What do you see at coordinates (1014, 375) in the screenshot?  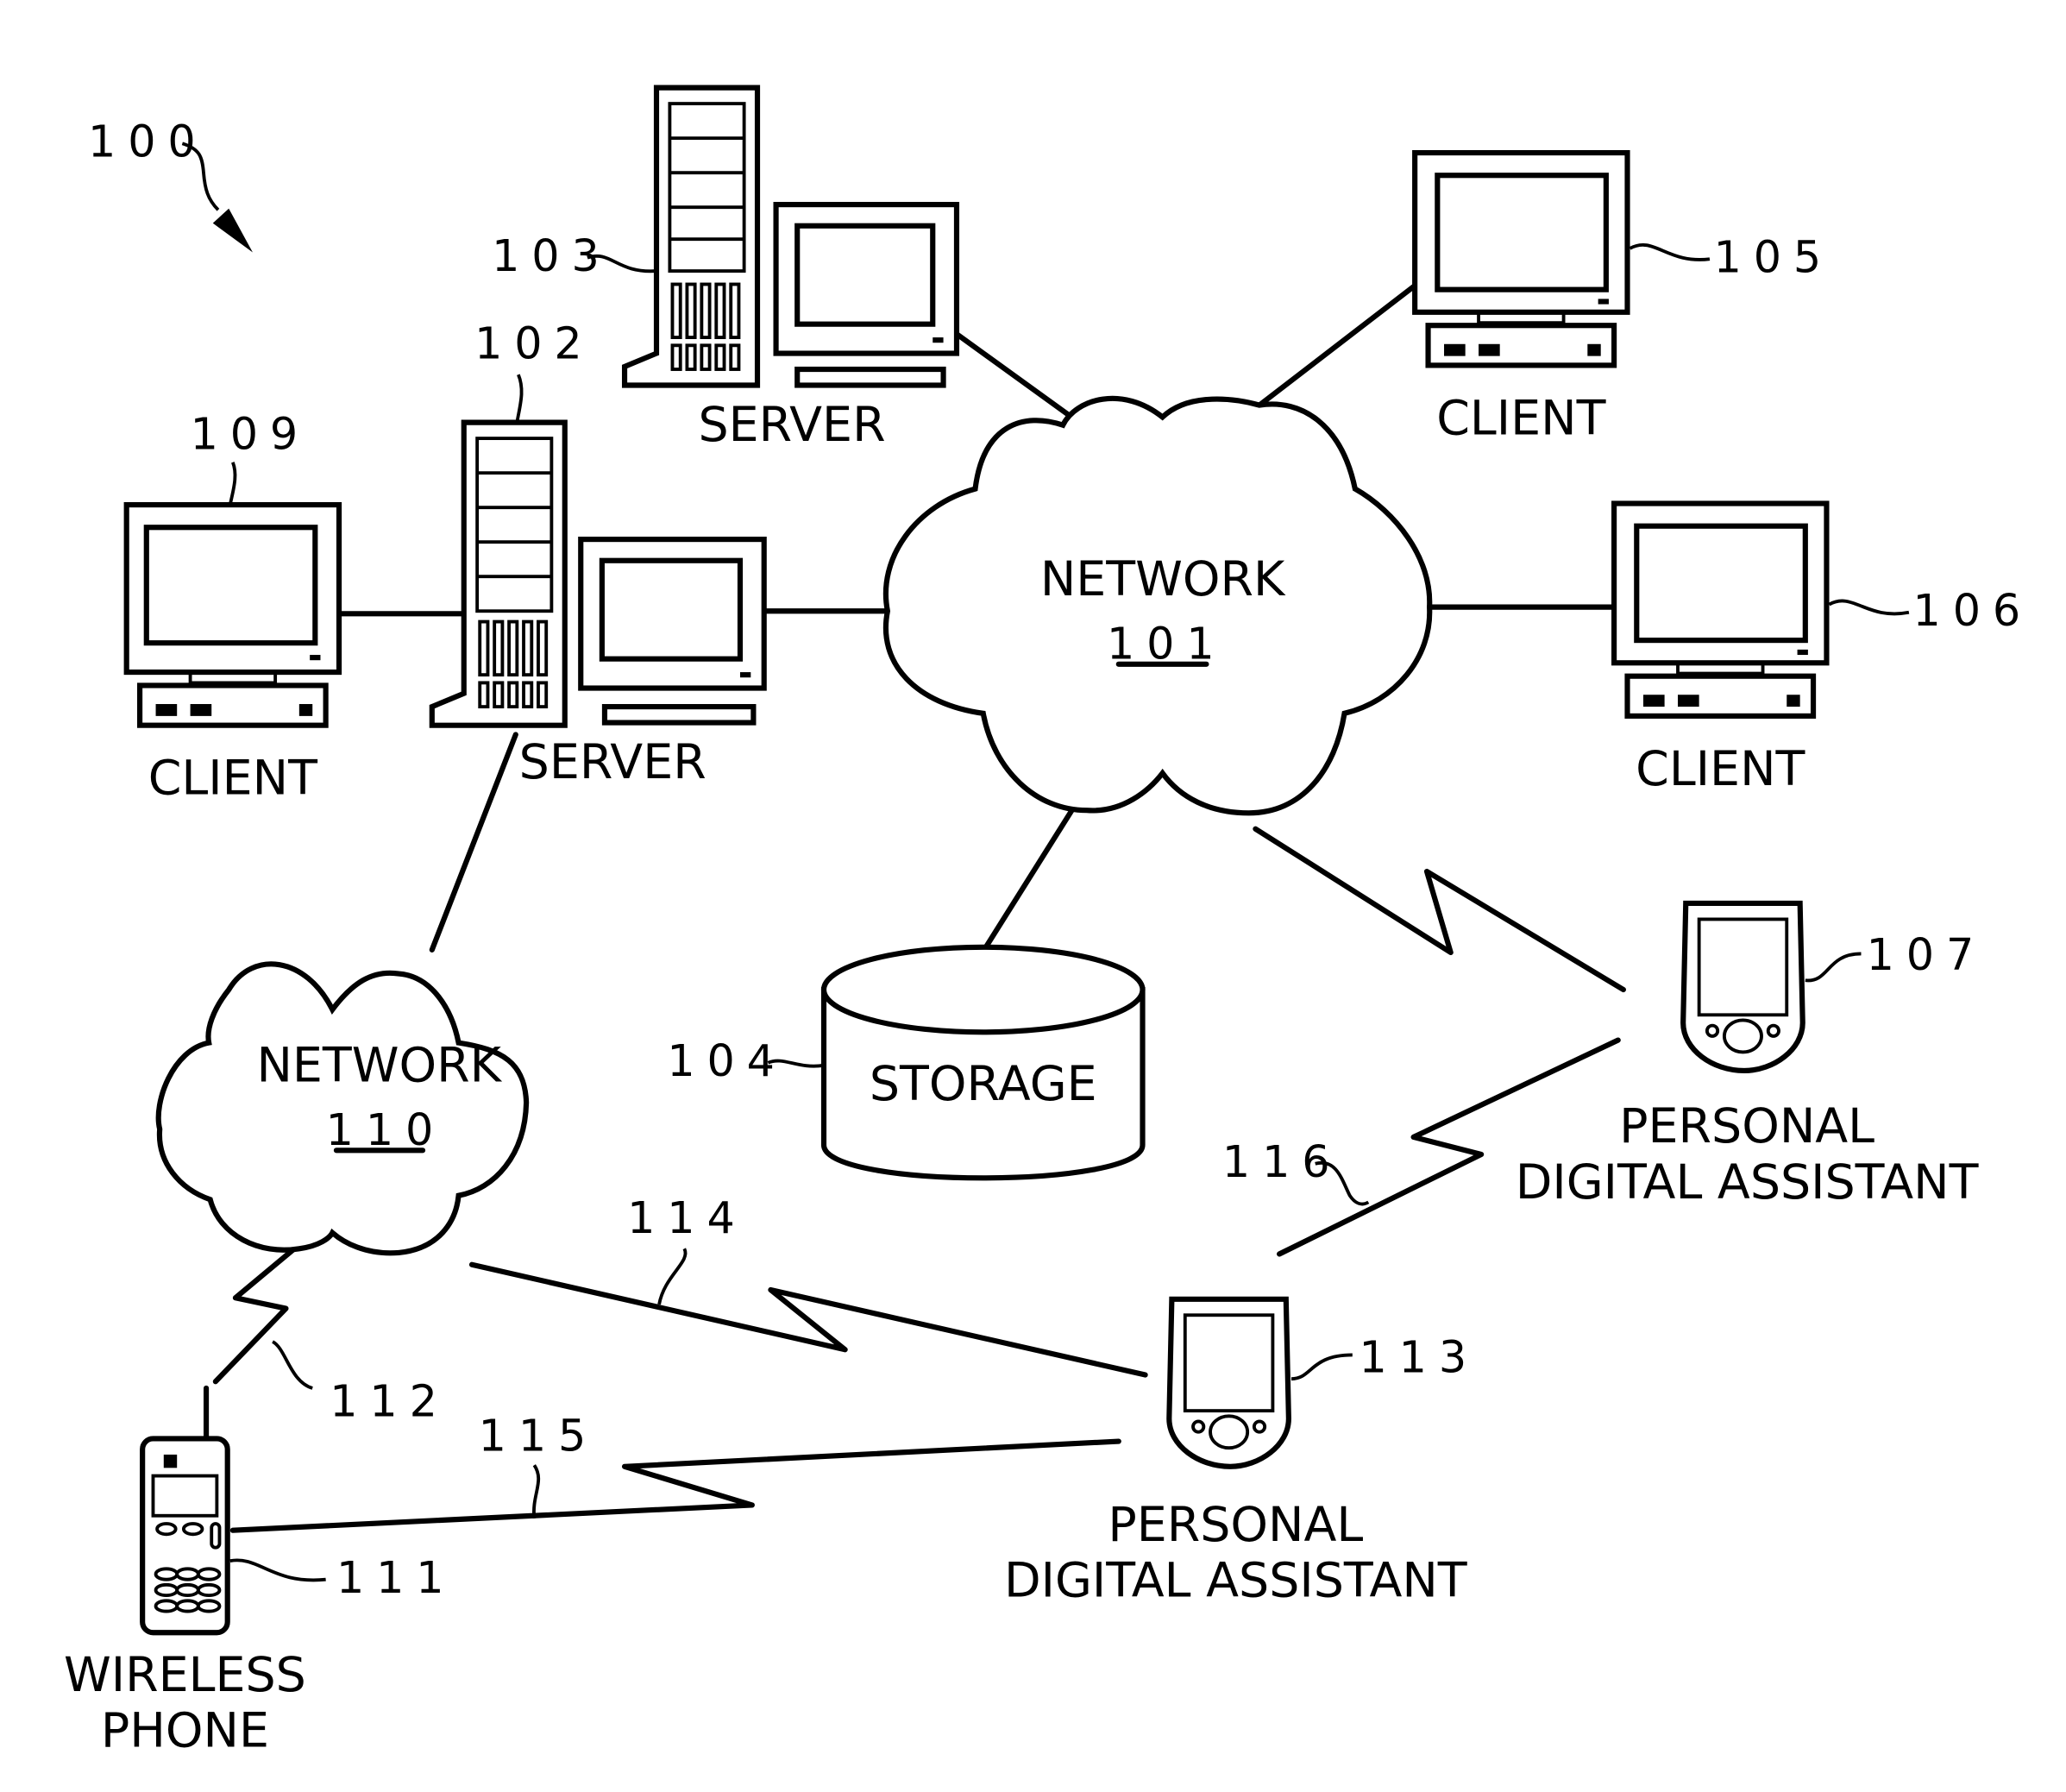 I see `link-server103-network101` at bounding box center [1014, 375].